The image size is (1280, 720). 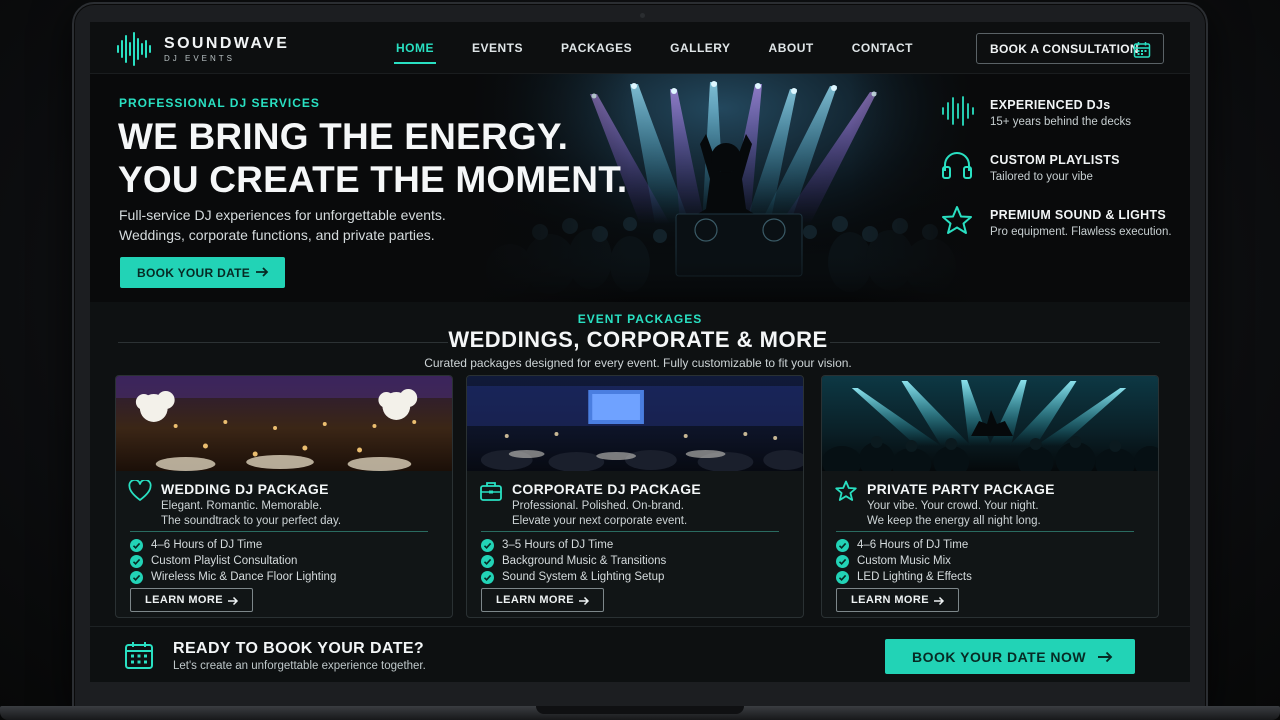 What do you see at coordinates (284, 423) in the screenshot?
I see `wedding-venue-image` at bounding box center [284, 423].